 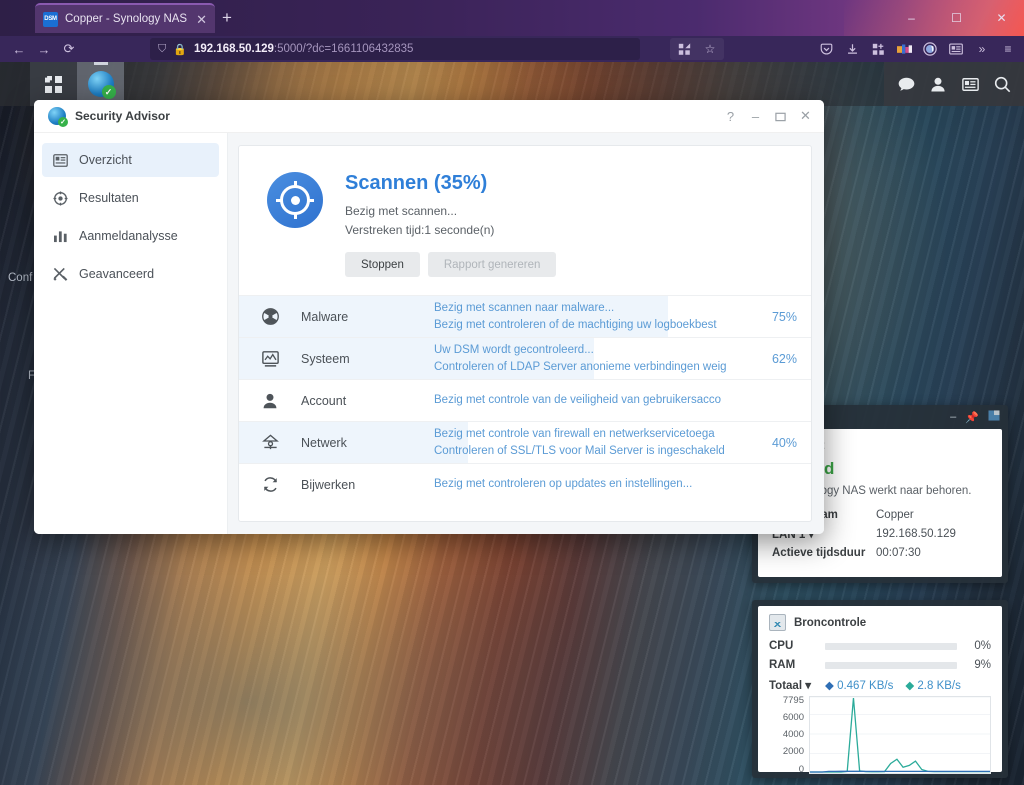 What do you see at coordinates (512, 18) in the screenshot?
I see `browser-titlebar: DSM Copper - Synology NAS ✕ + – ☐ ✕` at bounding box center [512, 18].